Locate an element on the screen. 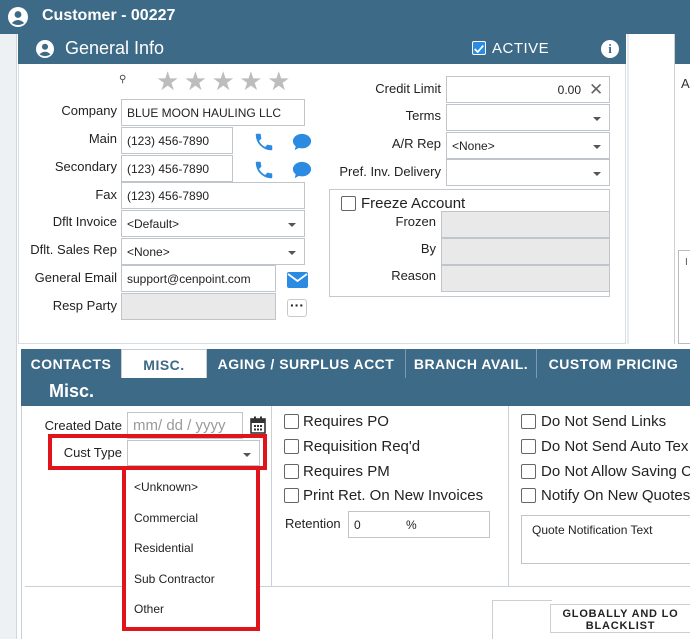  dflt-sales-rep-label: Dflt. Sales Rep is located at coordinates (73, 249).